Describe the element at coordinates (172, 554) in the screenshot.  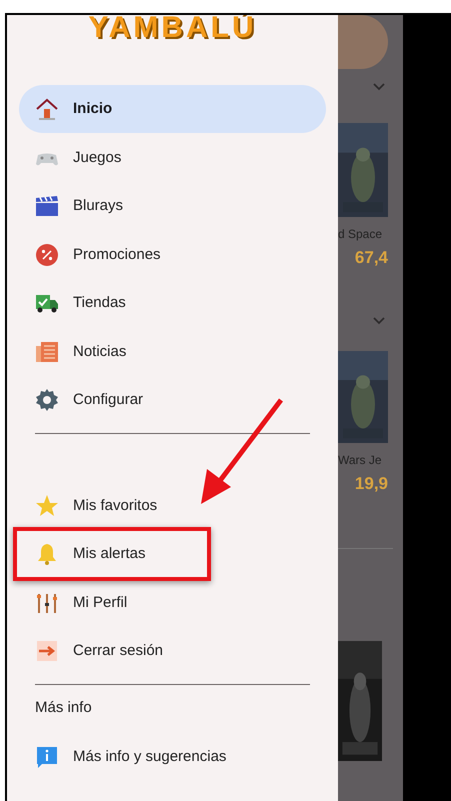
I see `menu-item: Mis alertas` at that location.